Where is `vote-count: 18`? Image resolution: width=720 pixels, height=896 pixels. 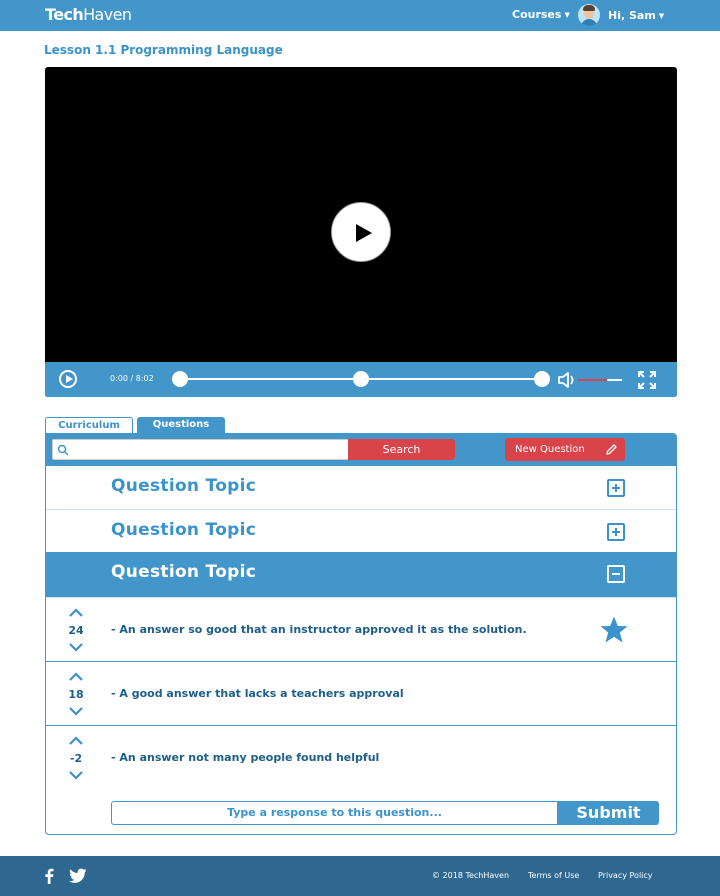 vote-count: 18 is located at coordinates (76, 694).